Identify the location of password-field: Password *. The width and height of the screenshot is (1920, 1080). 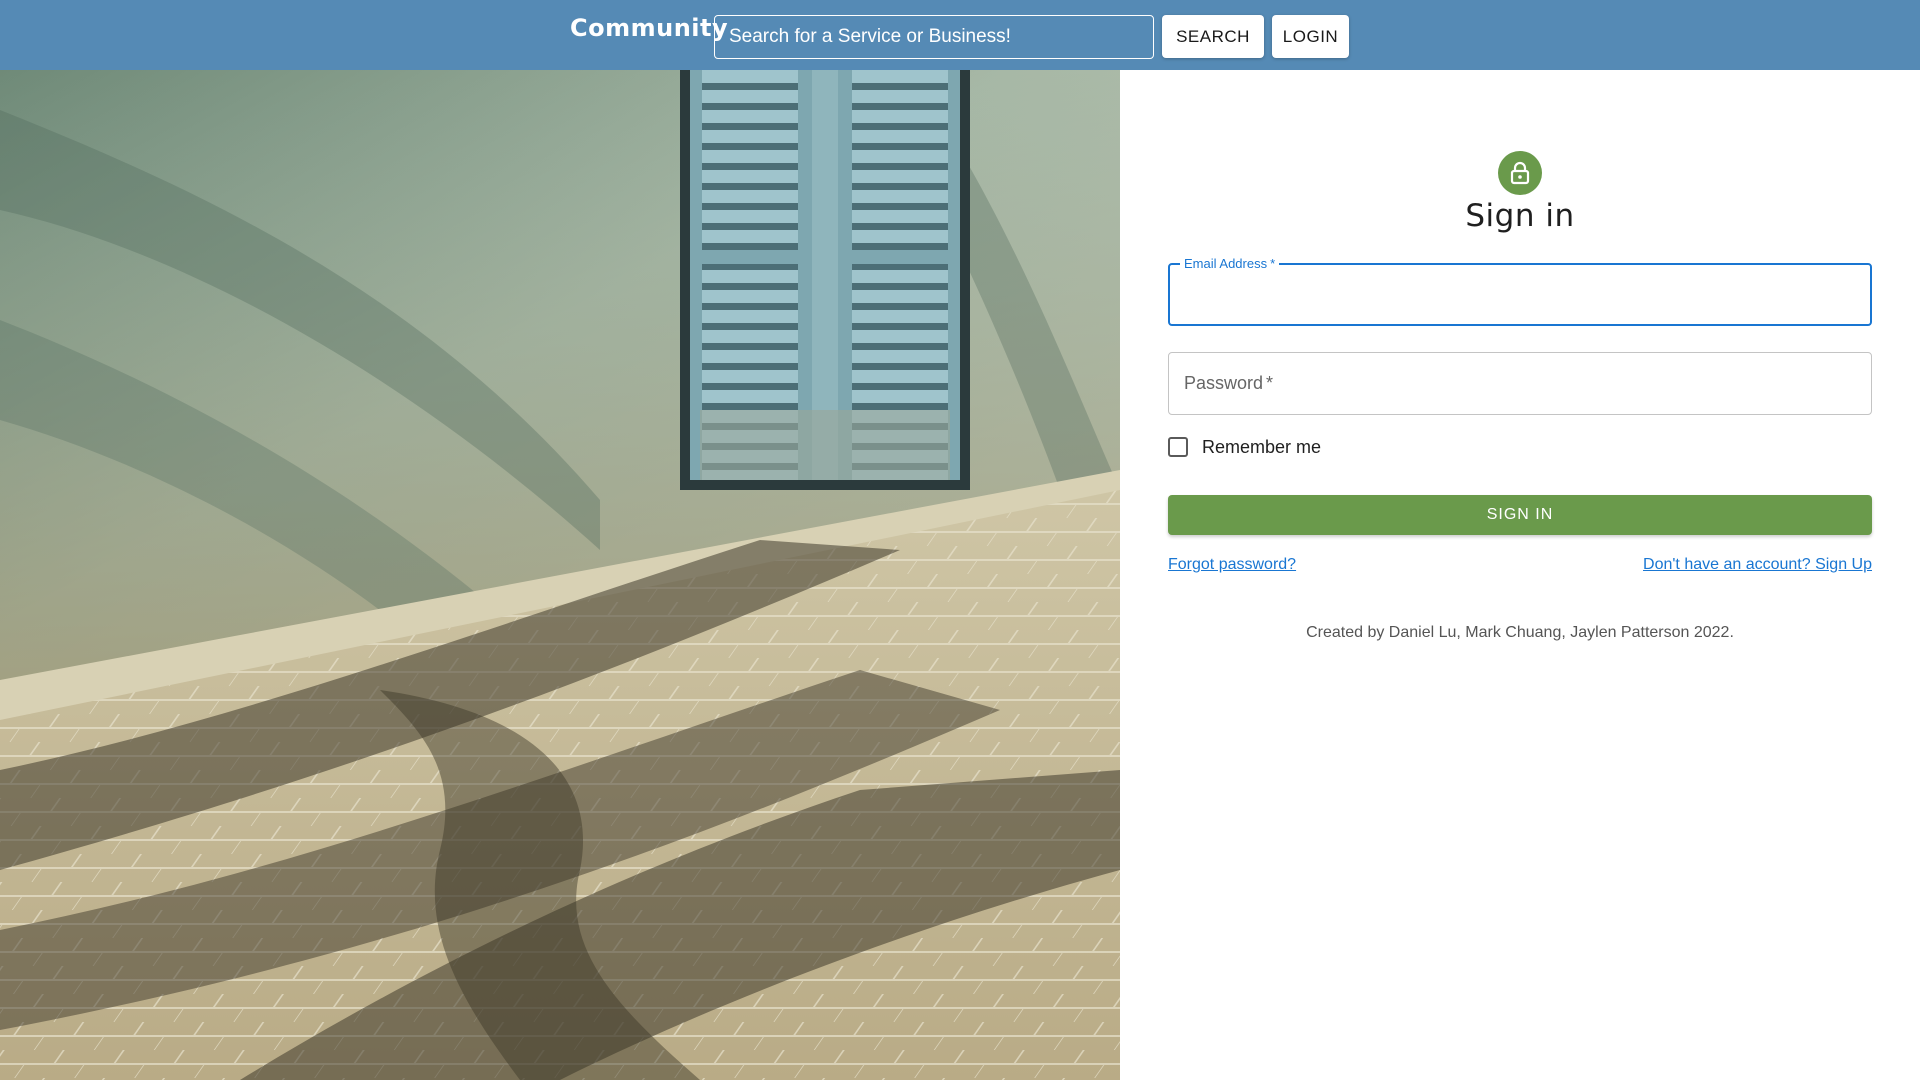
(1520, 383).